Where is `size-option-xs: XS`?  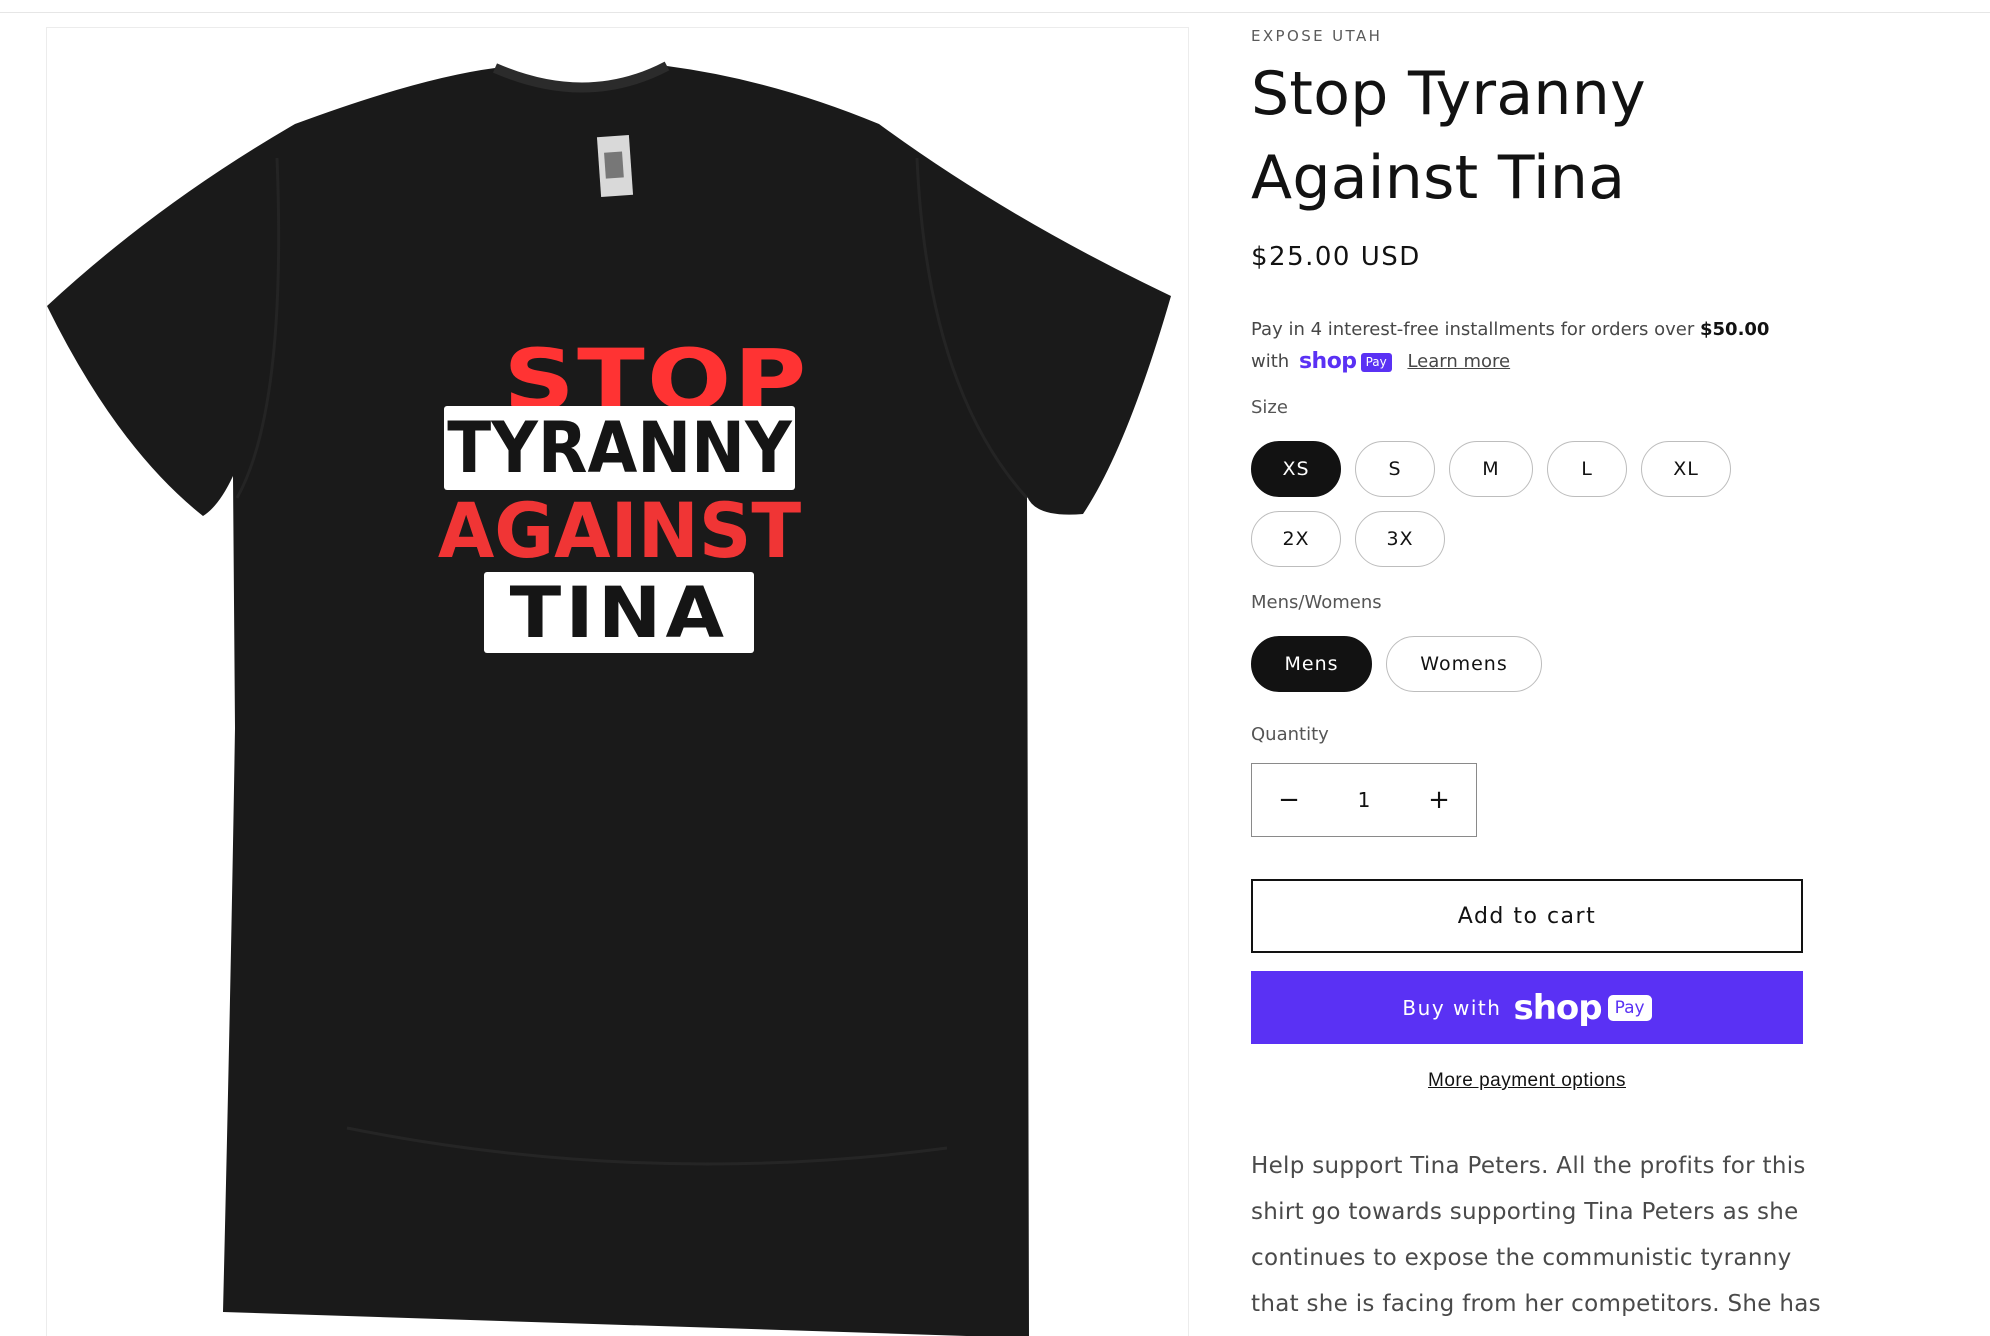
size-option-xs: XS is located at coordinates (1296, 469).